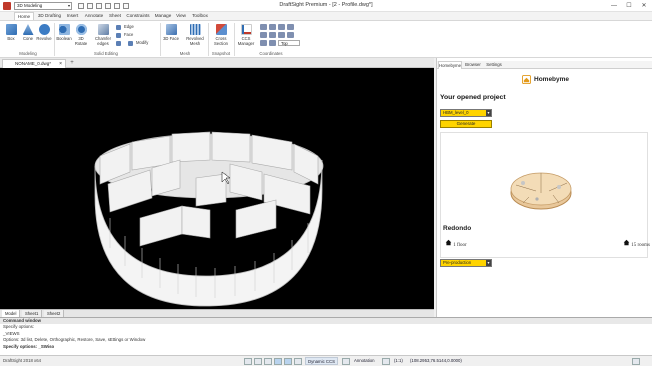 Image resolution: width=652 pixels, height=366 pixels. I want to click on tab-view: View, so click(181, 16).